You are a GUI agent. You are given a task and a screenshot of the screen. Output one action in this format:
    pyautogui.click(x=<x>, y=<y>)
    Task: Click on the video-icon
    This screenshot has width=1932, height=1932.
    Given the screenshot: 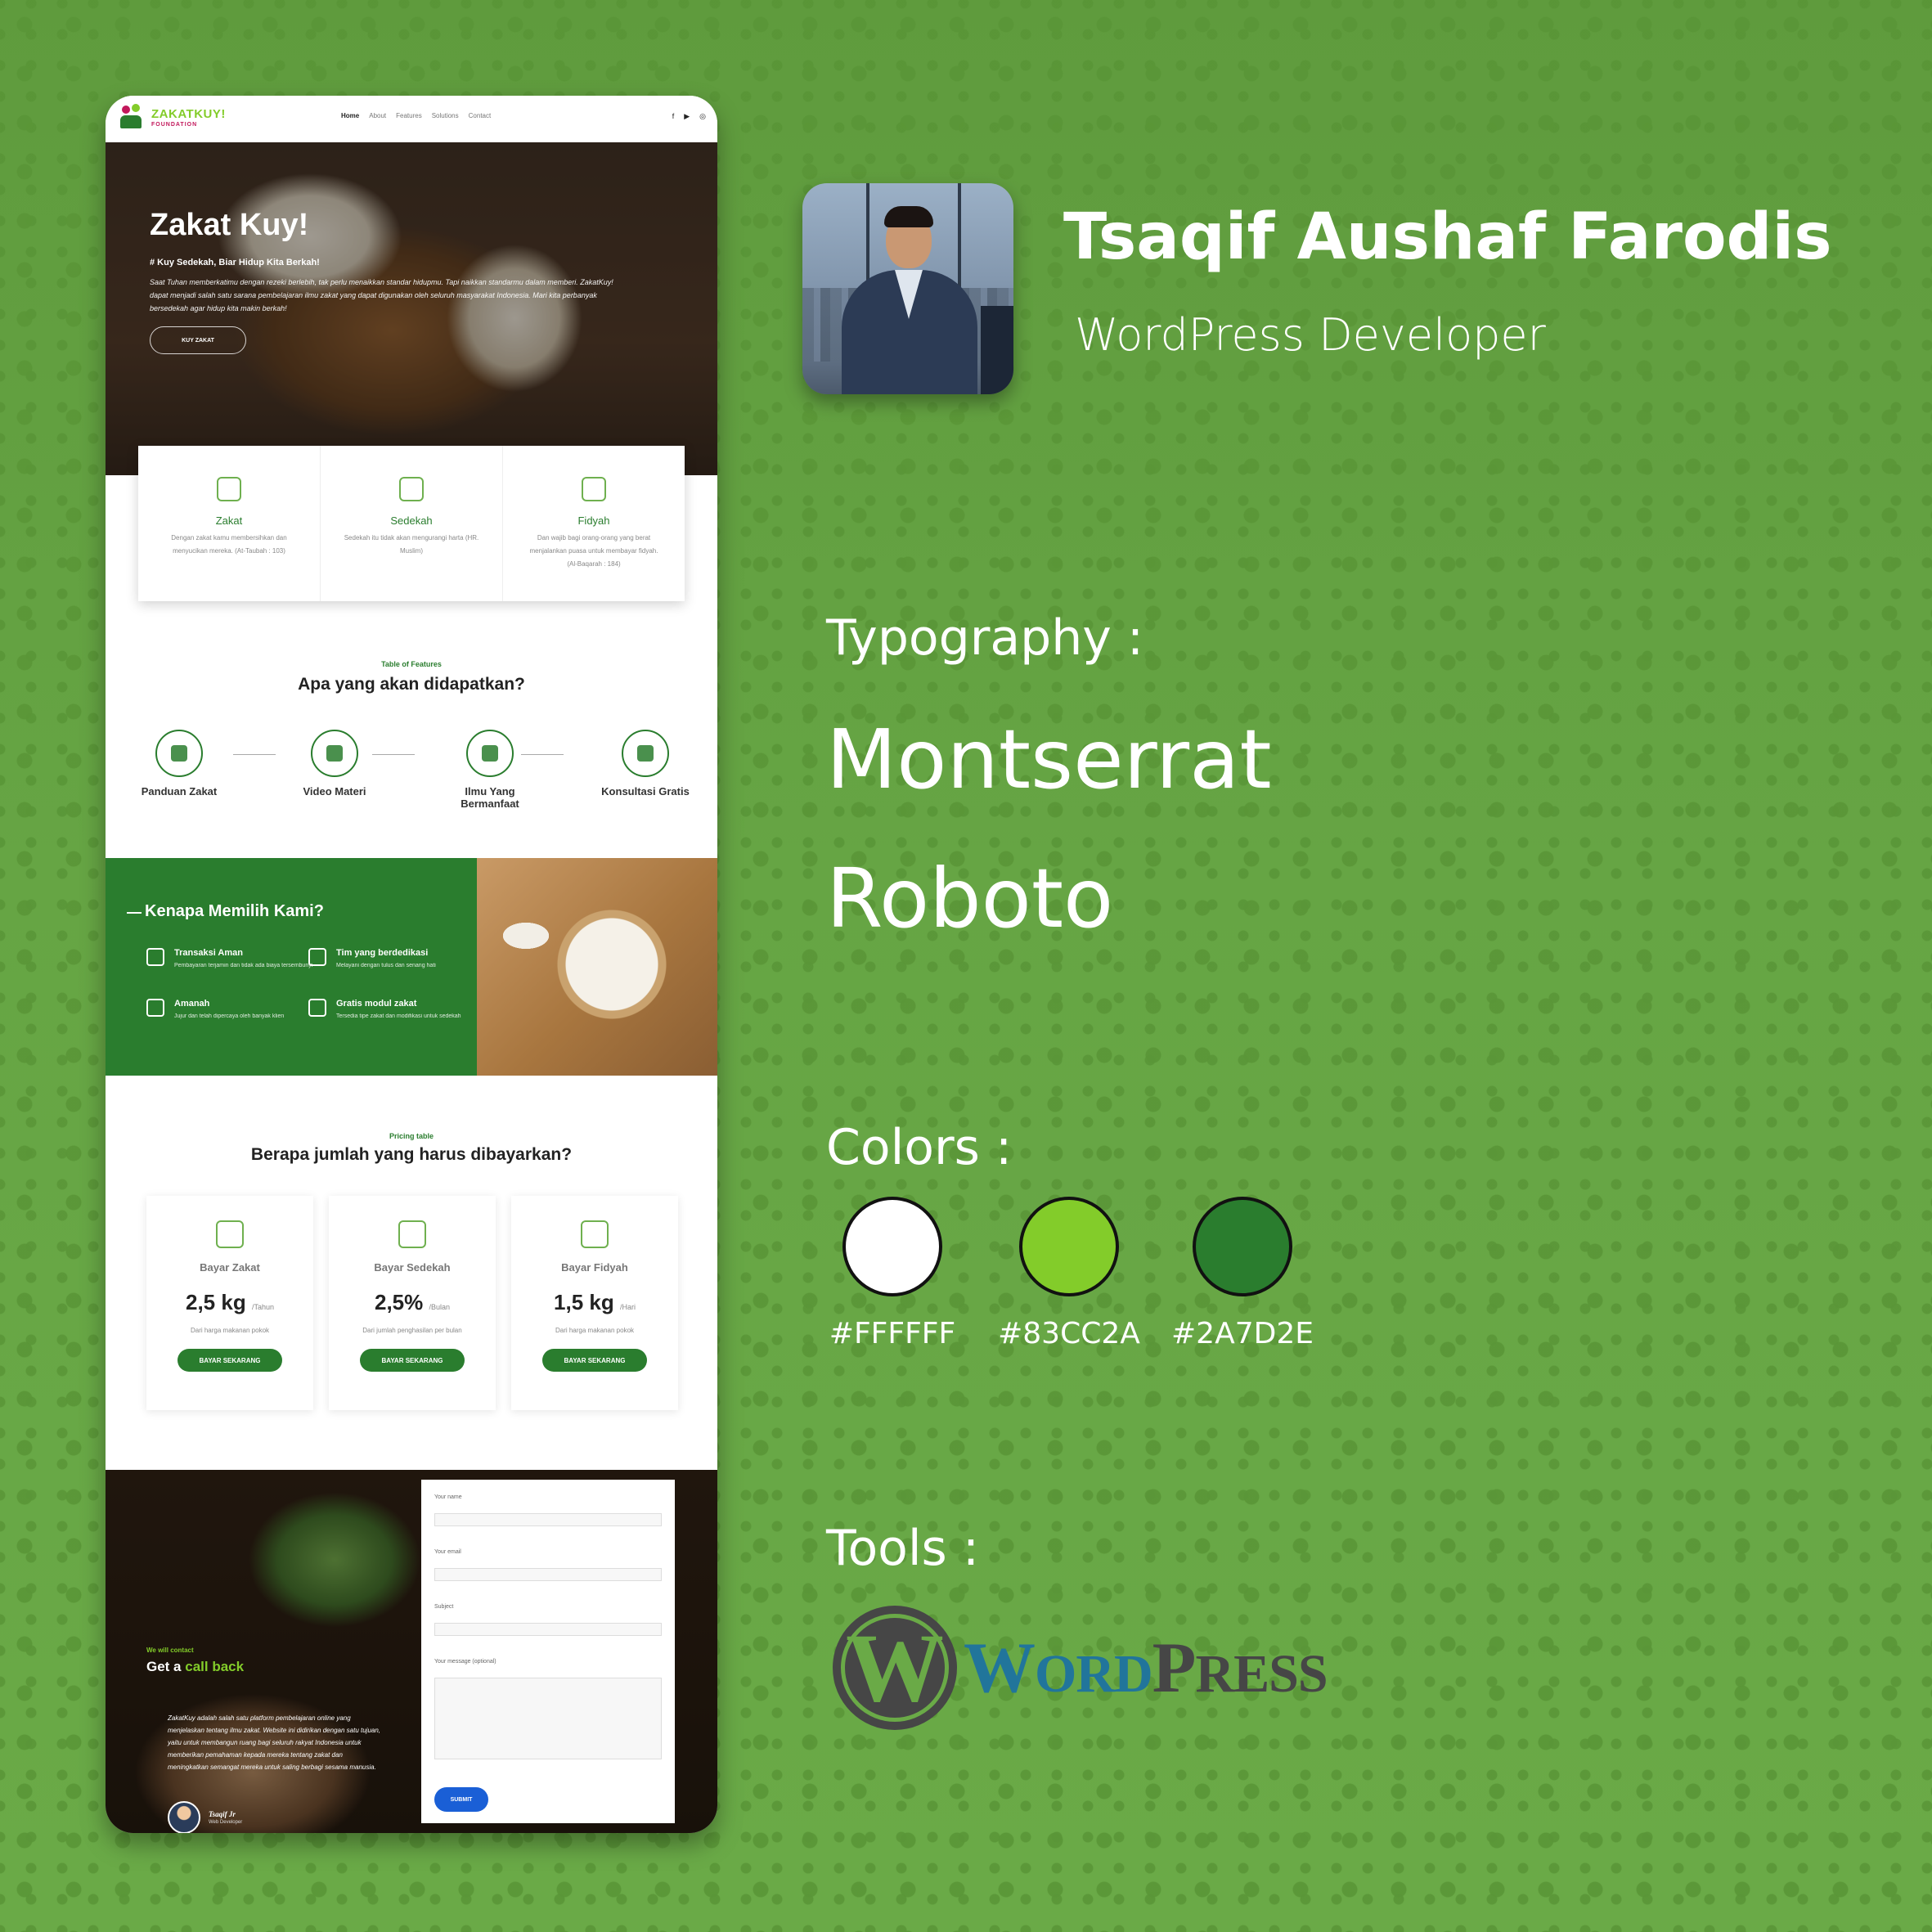 What is the action you would take?
    pyautogui.click(x=334, y=754)
    